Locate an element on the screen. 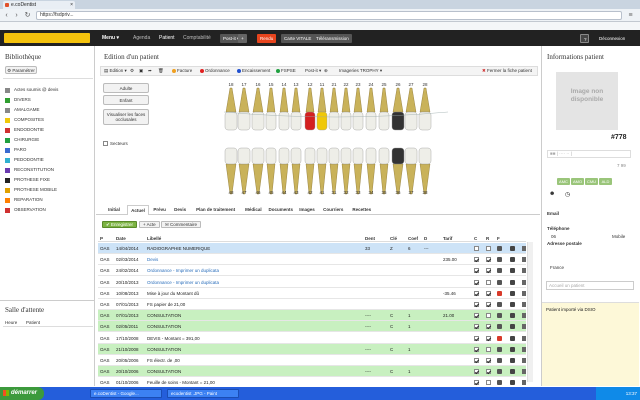 The height and width of the screenshot is (400, 640). nav-comptabilite: Comptabilité is located at coordinates (197, 38).